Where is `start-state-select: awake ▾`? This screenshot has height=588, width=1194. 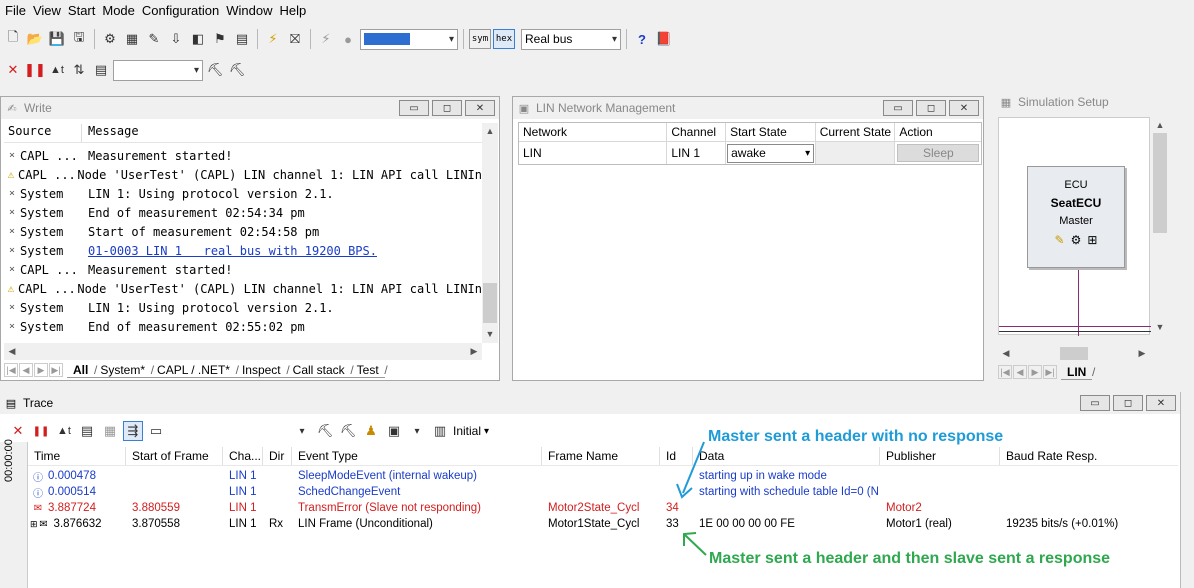 start-state-select: awake ▾ is located at coordinates (771, 153).